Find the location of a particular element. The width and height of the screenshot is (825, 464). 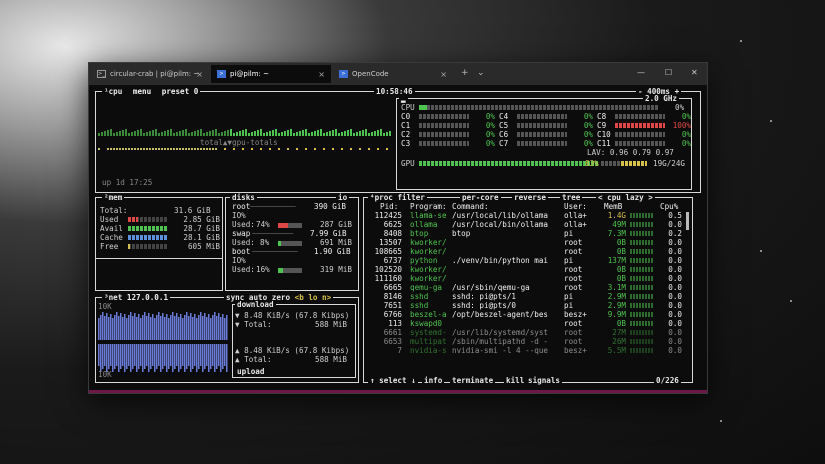

process-program: kswapd0 is located at coordinates (426, 323).